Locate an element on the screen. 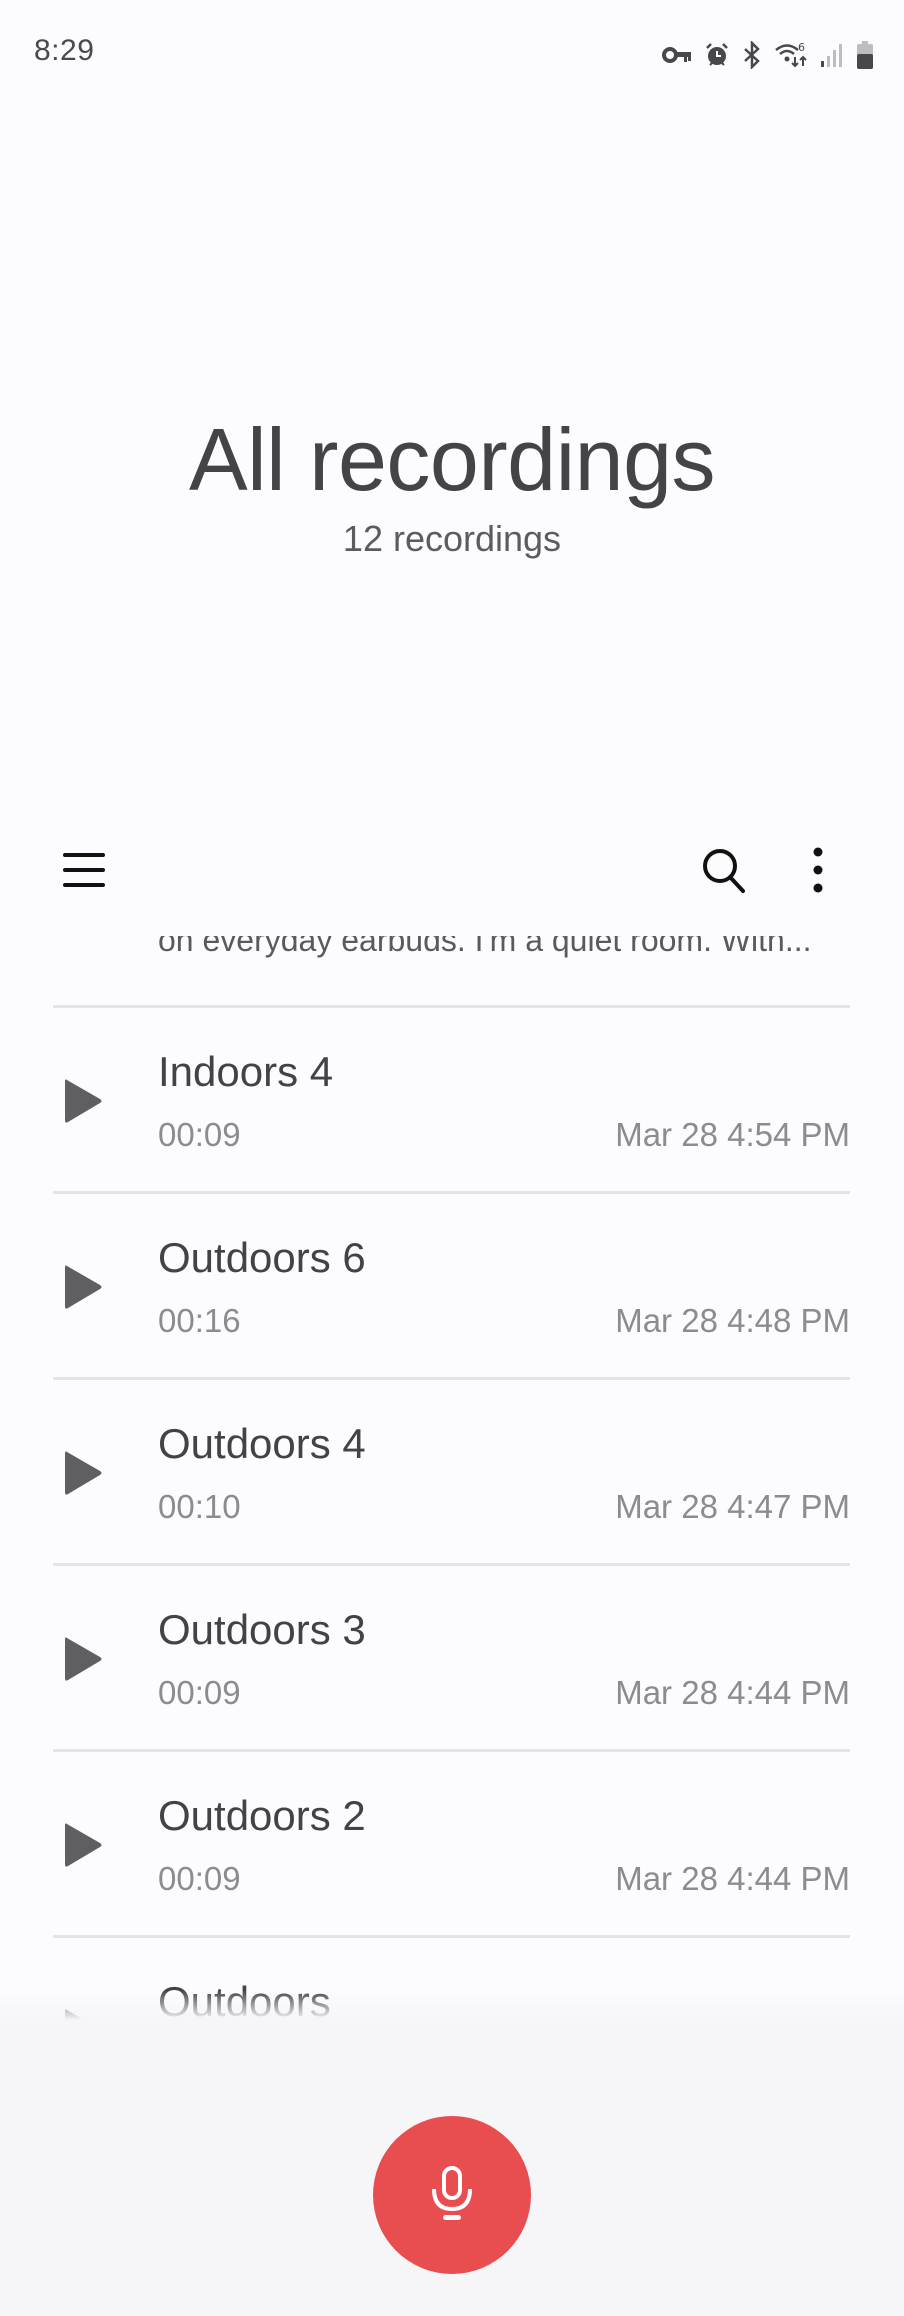 Image resolution: width=904 pixels, height=2316 pixels. vpn-key-icon is located at coordinates (677, 55).